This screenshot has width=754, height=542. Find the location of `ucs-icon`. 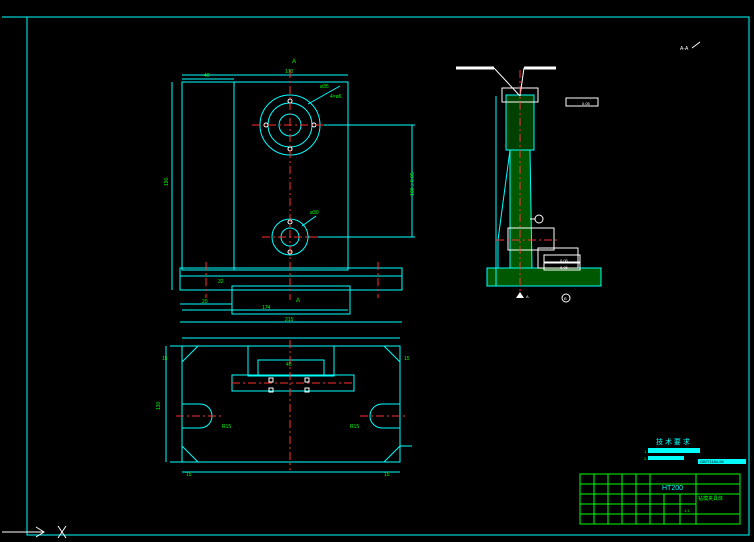

ucs-icon is located at coordinates (34, 532).